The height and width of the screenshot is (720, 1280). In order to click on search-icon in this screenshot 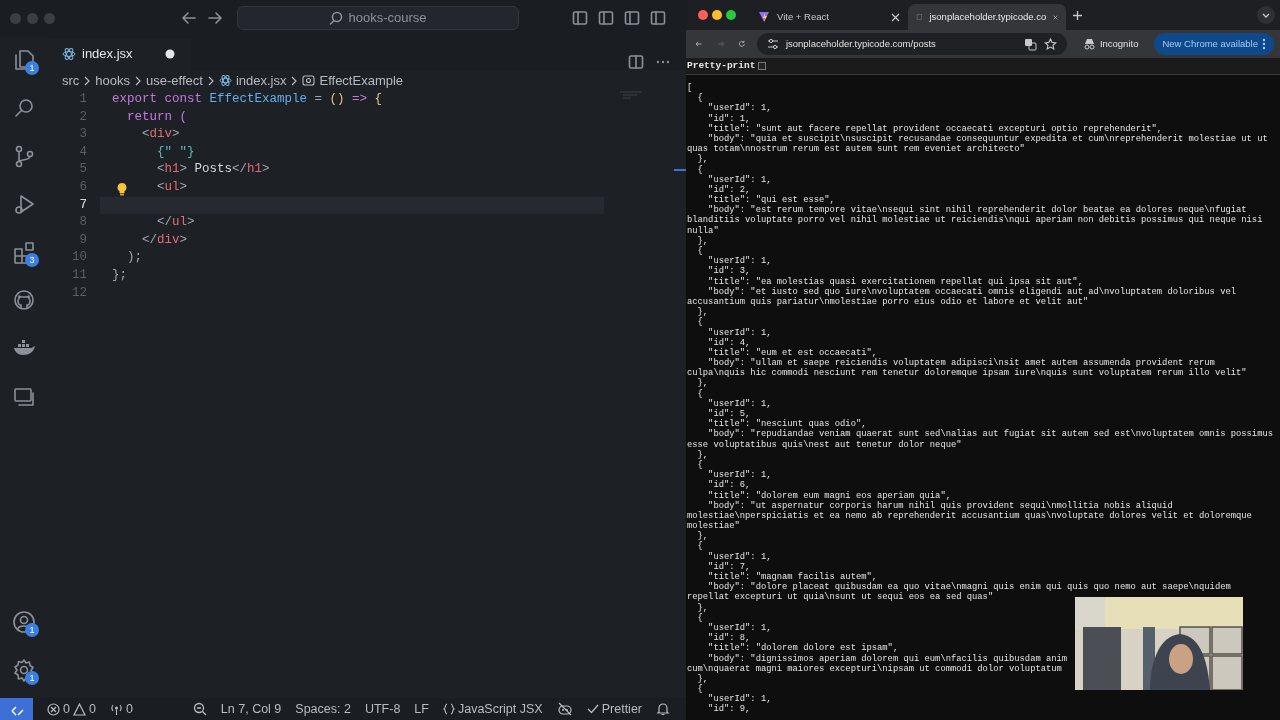, I will do `click(24, 108)`.